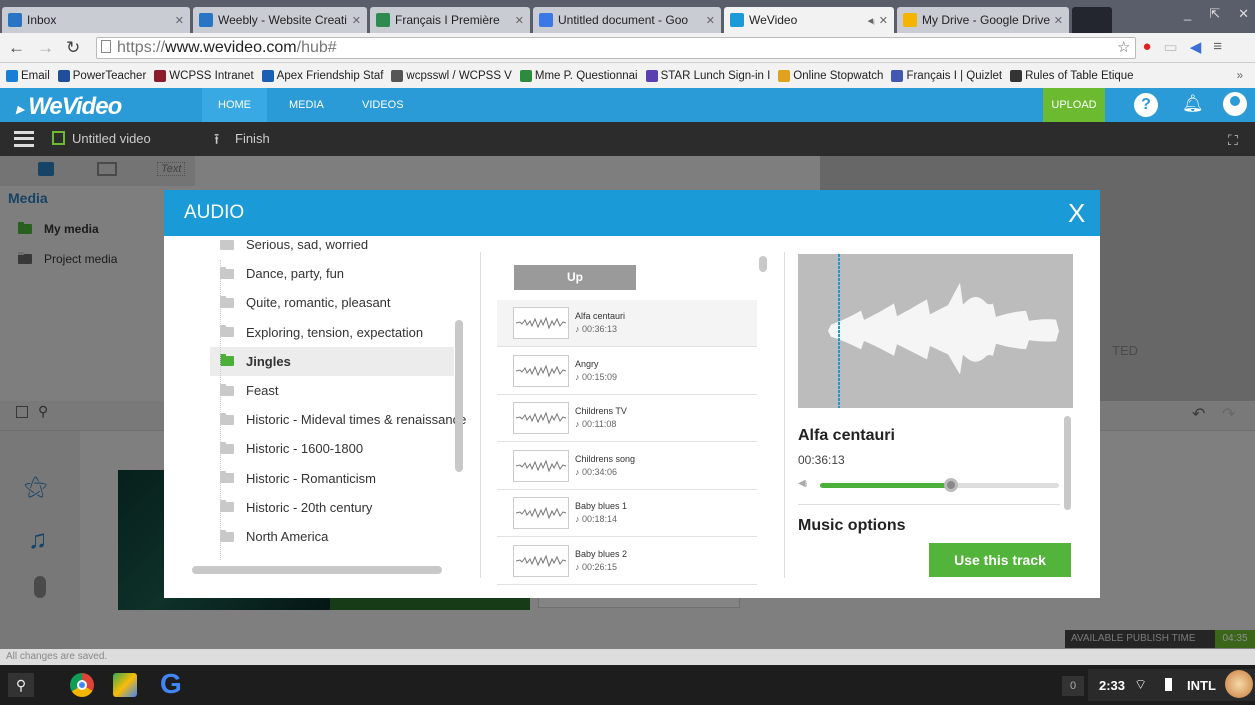 The width and height of the screenshot is (1255, 705). What do you see at coordinates (1067, 463) in the screenshot?
I see `preview-scrollbar` at bounding box center [1067, 463].